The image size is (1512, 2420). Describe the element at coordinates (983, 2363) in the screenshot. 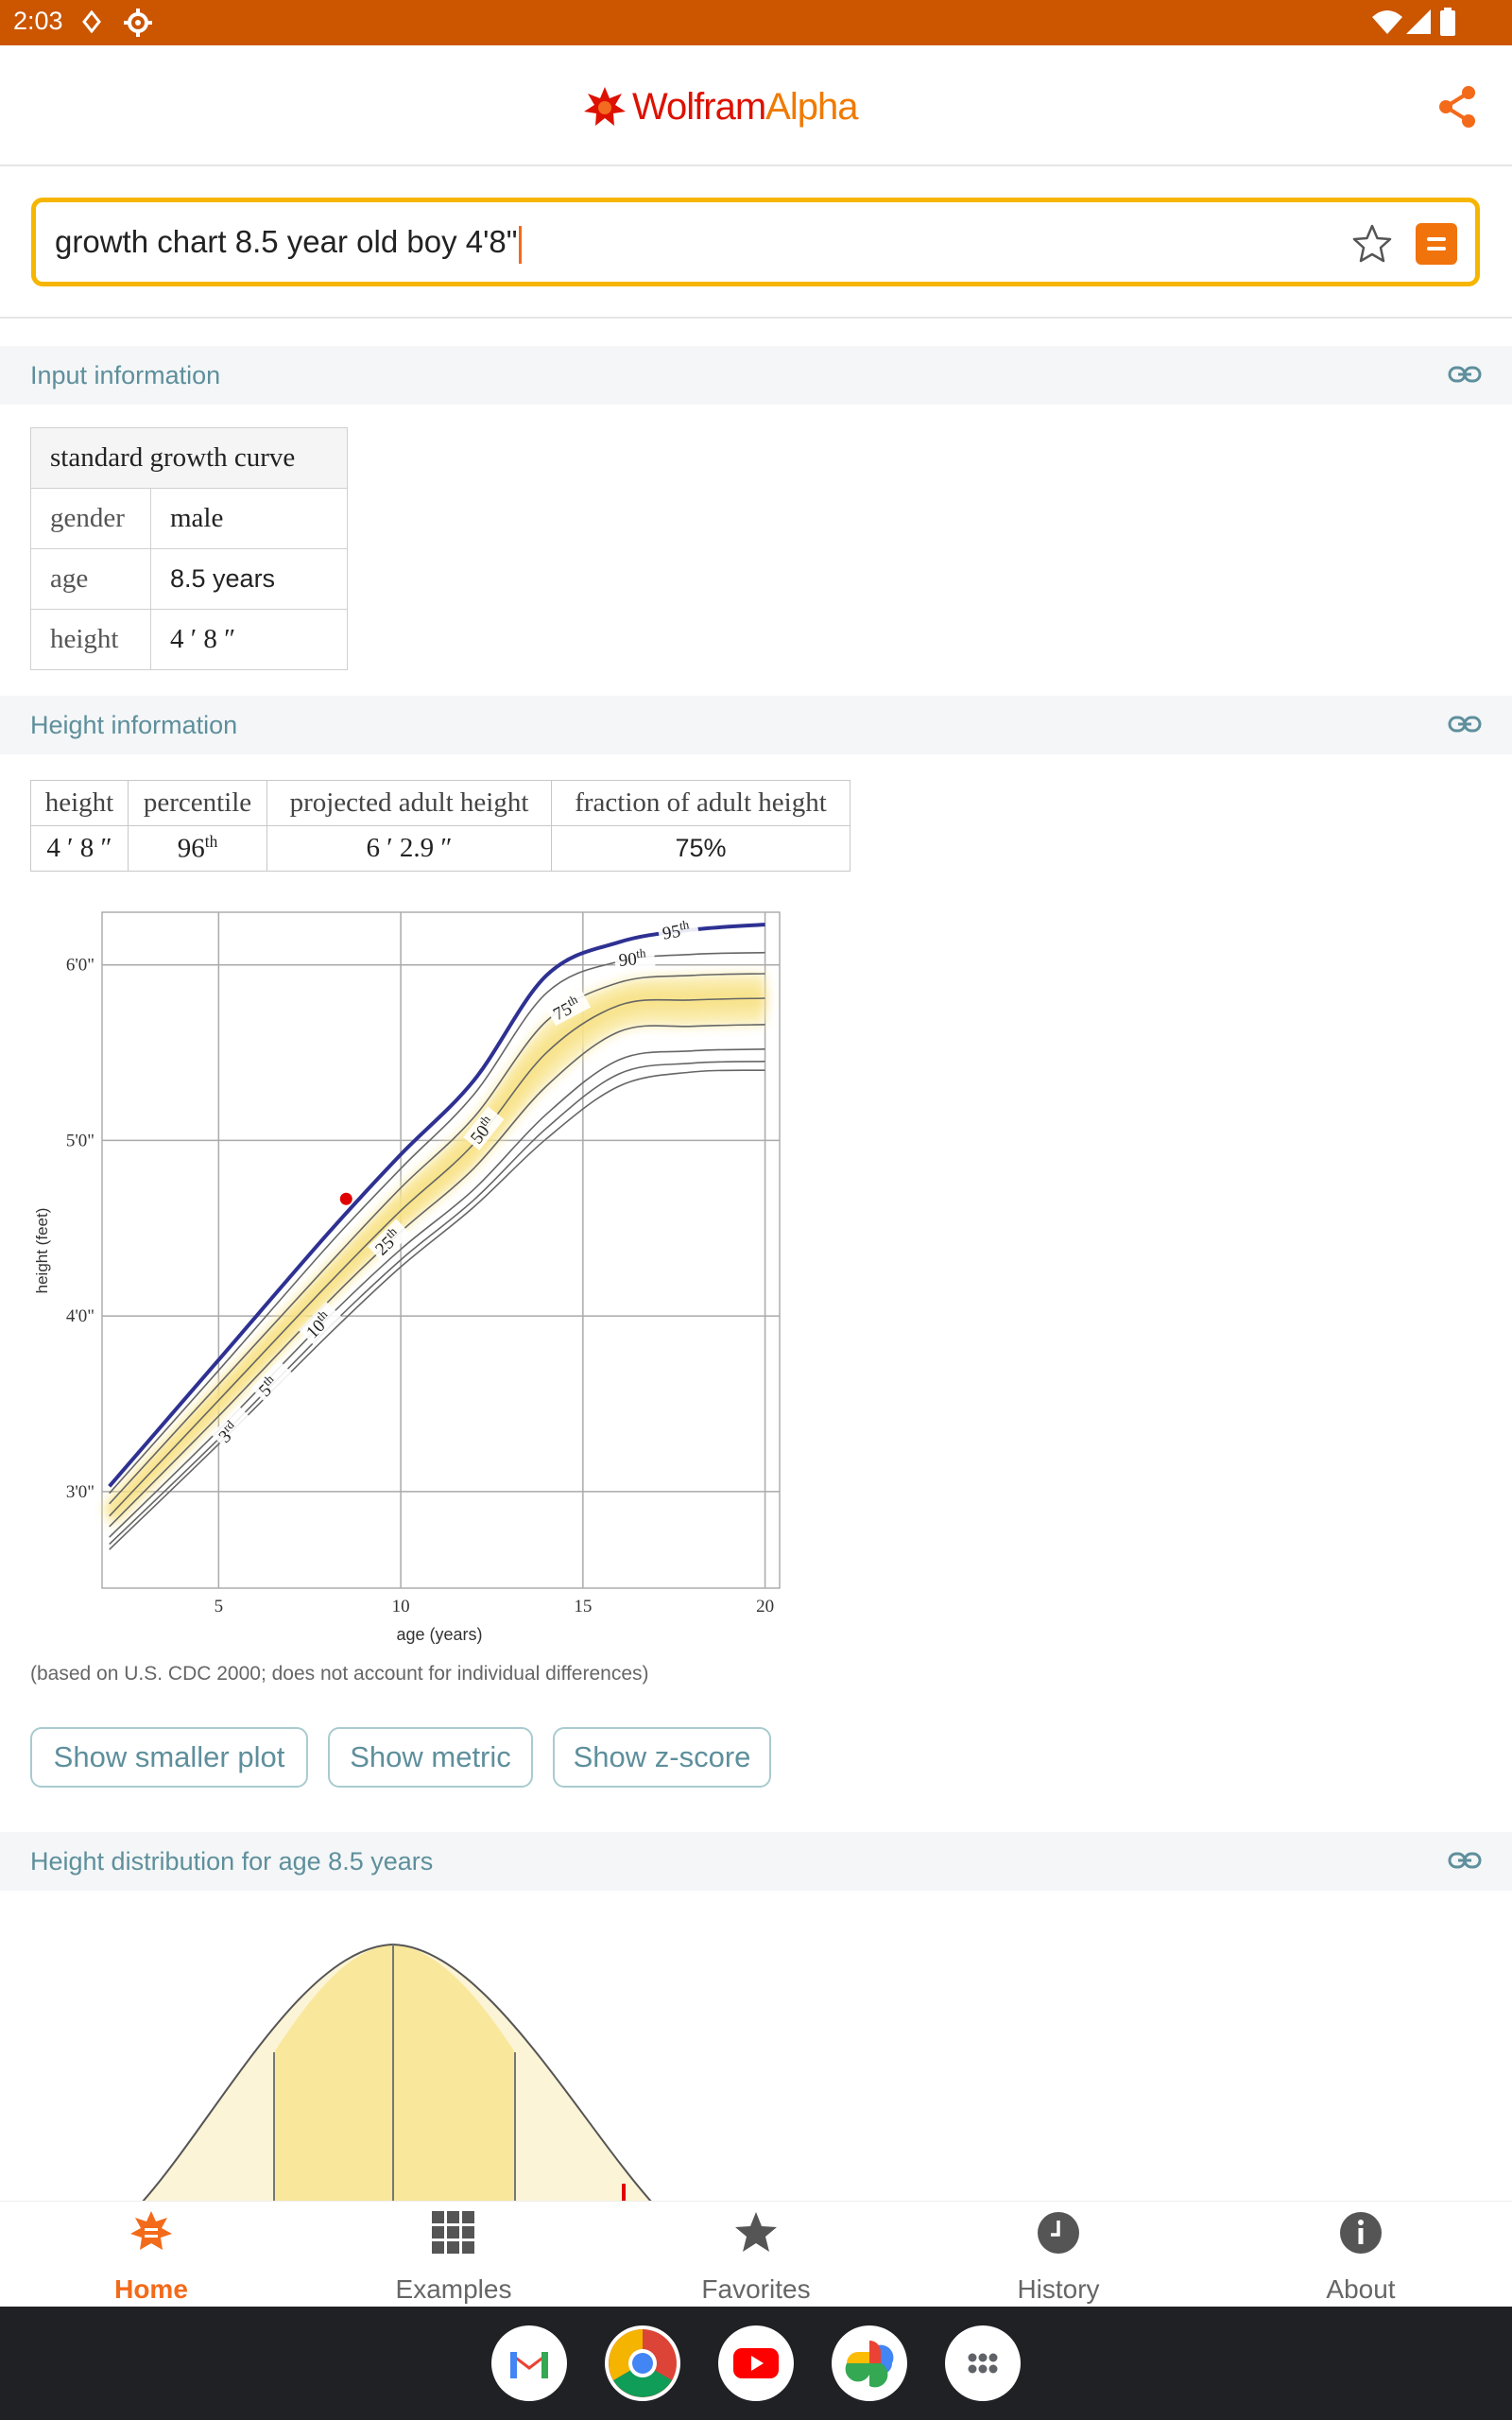

I see `app-drawer-icon` at that location.